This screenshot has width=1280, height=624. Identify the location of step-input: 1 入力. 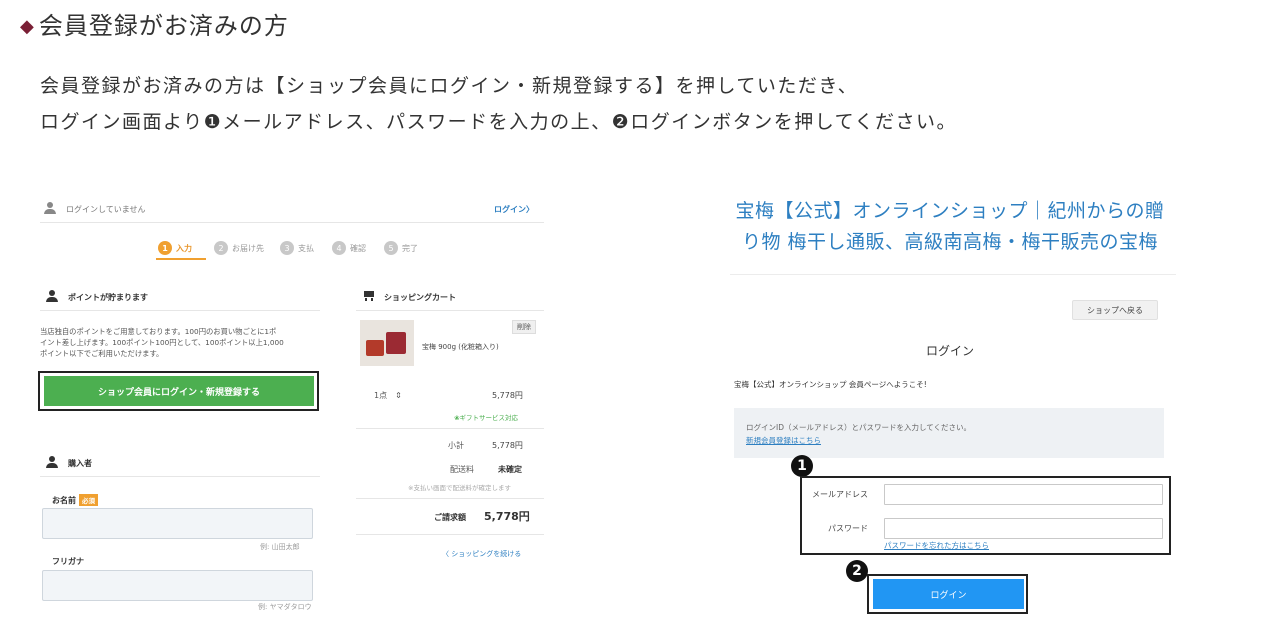
(175, 248).